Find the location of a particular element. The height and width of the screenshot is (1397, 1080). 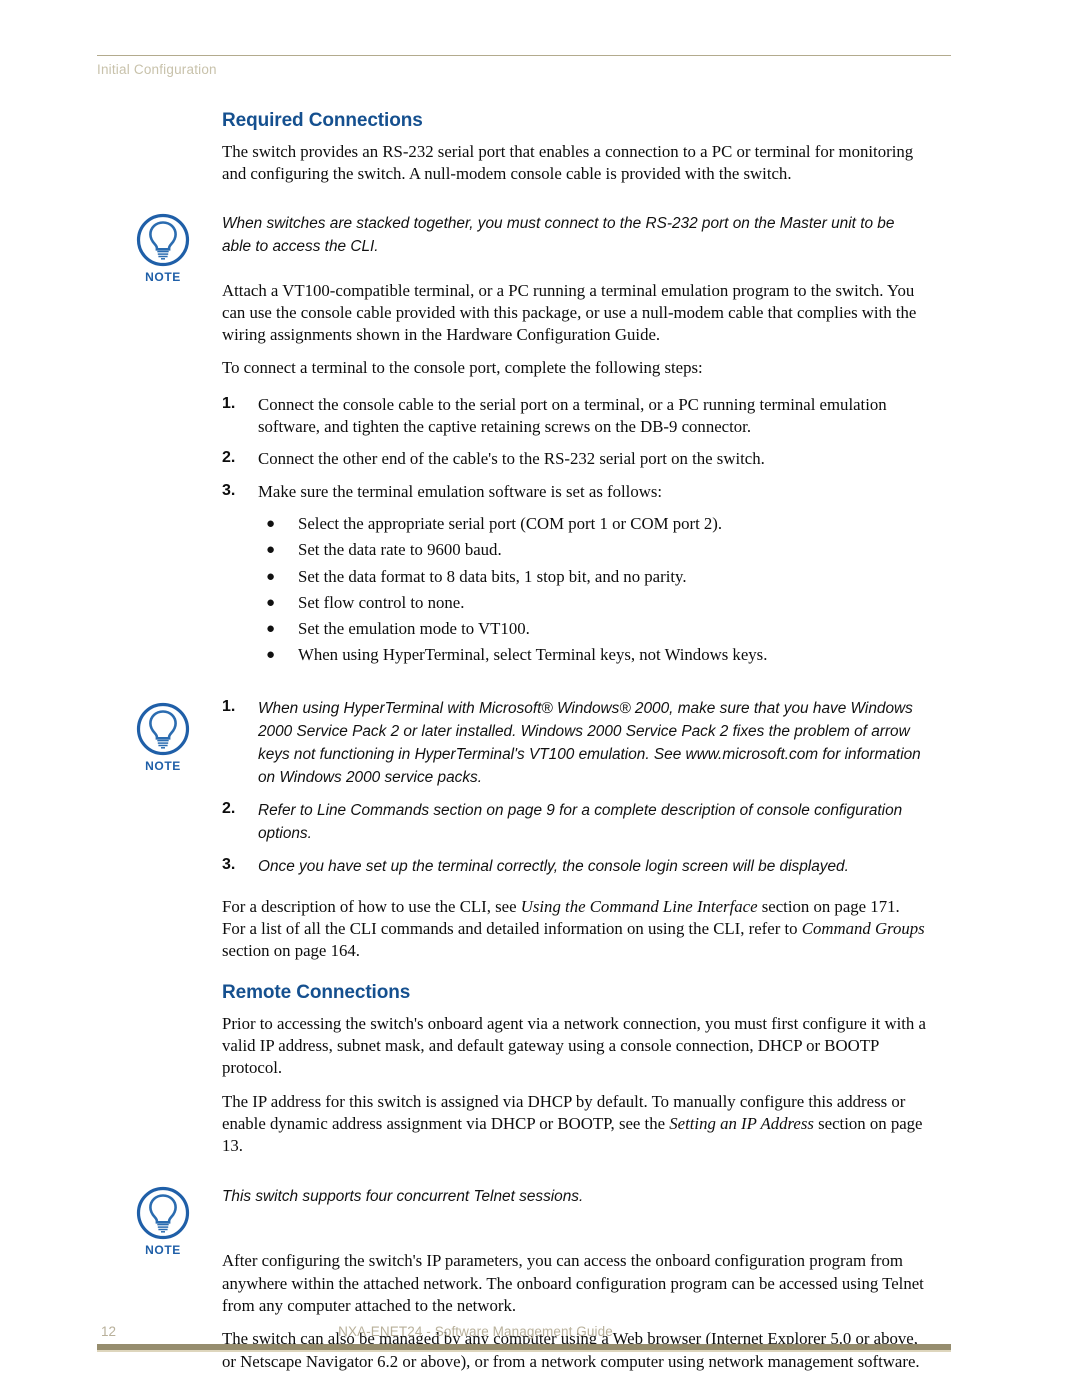

step-number: 3. is located at coordinates (229, 490).